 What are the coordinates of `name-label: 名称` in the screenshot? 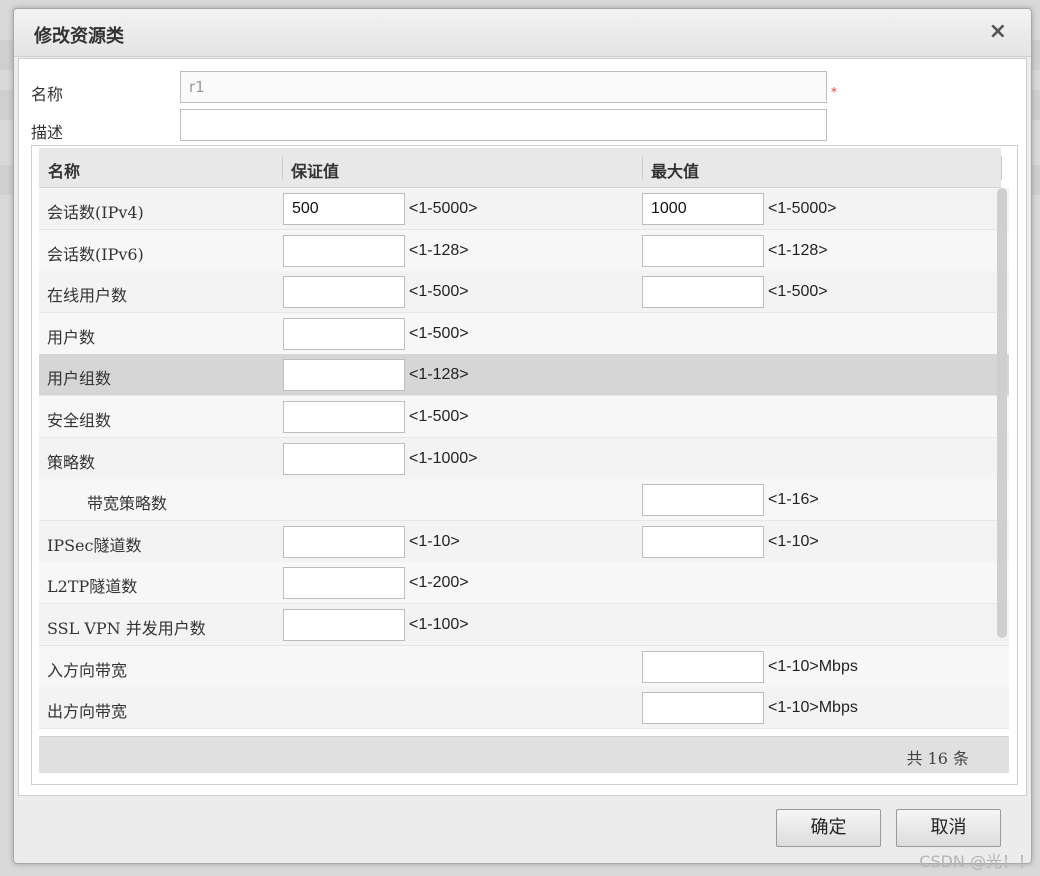 It's located at (47, 94).